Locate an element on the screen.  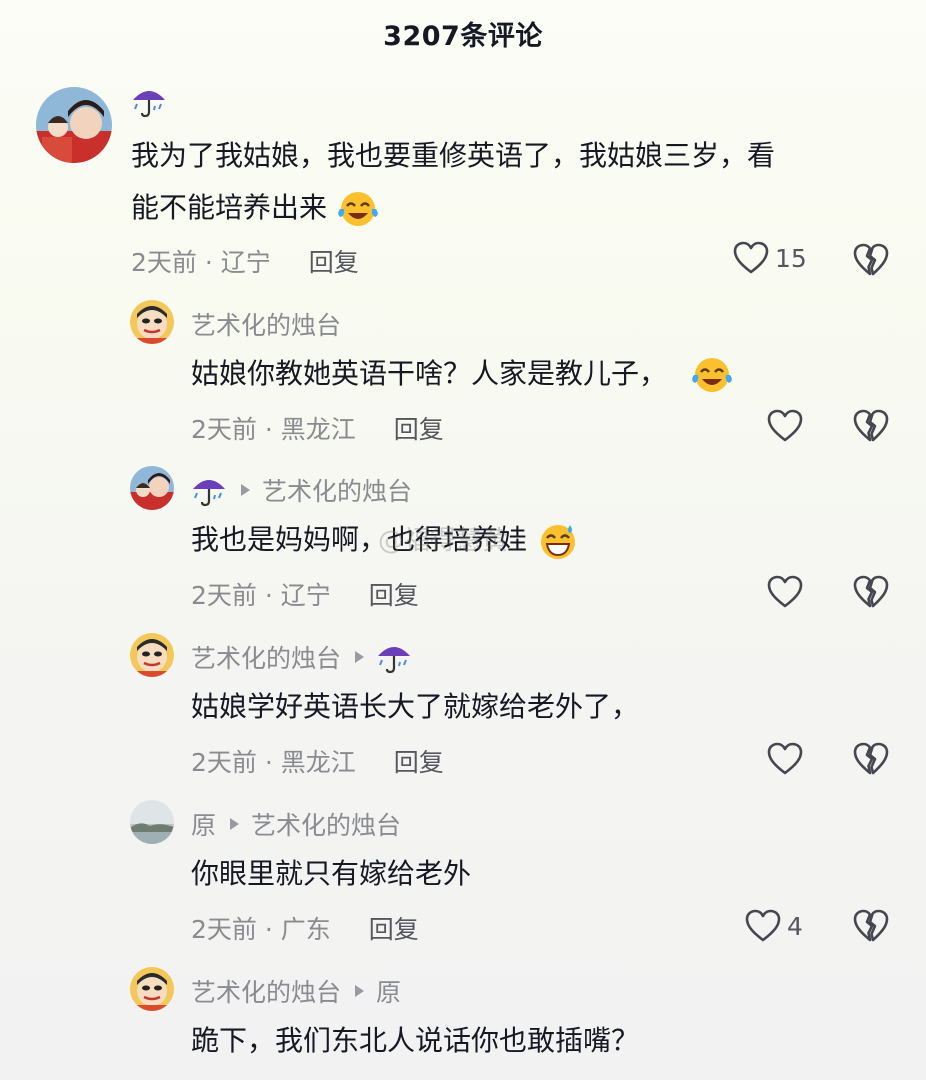
comment-text: 我为了我姑娘，我也要重修英语了，我姑娘三岁，看 is located at coordinates (453, 156).